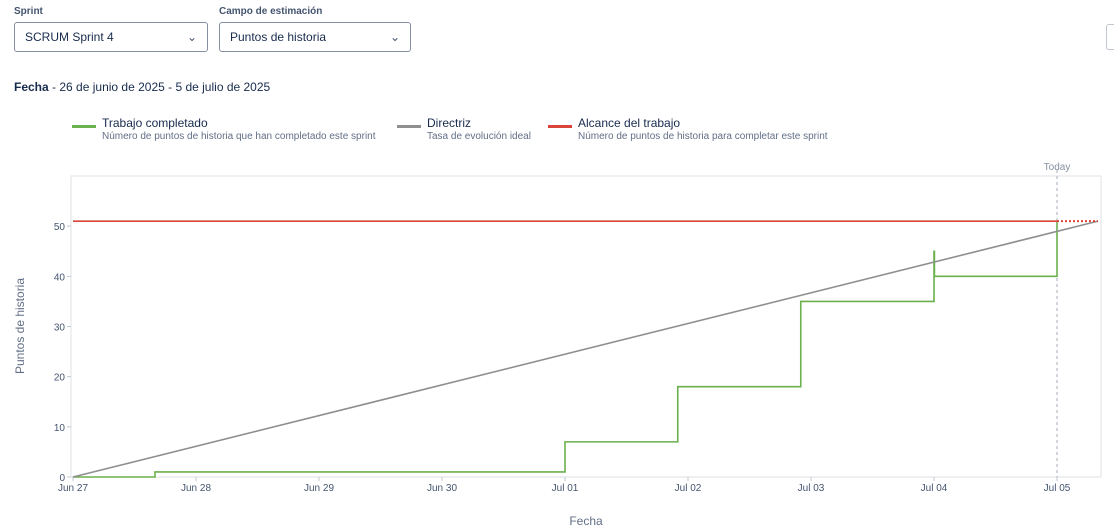 Image resolution: width=1114 pixels, height=530 pixels. Describe the element at coordinates (1057, 488) in the screenshot. I see `x-tick-label: Jul 05` at that location.